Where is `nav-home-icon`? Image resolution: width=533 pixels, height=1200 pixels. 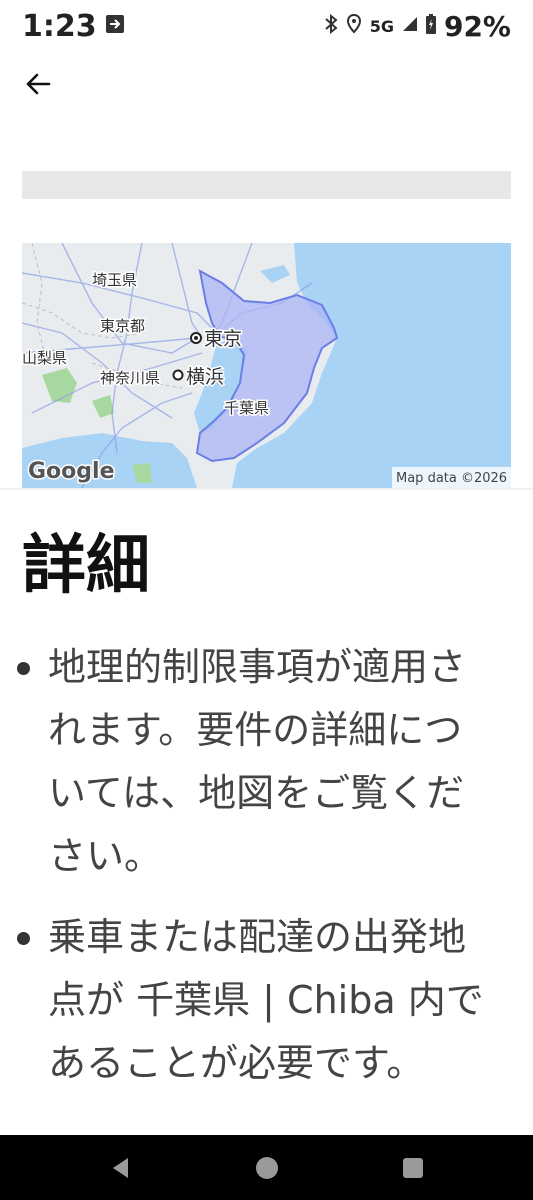 nav-home-icon is located at coordinates (267, 1168).